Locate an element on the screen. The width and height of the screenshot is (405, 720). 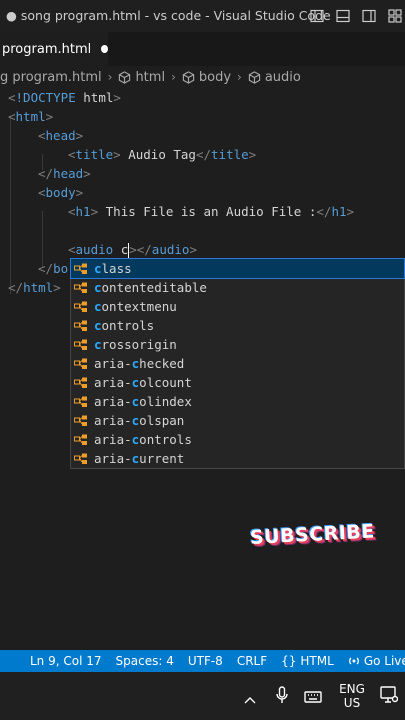
code-line: <body> is located at coordinates (60, 192).